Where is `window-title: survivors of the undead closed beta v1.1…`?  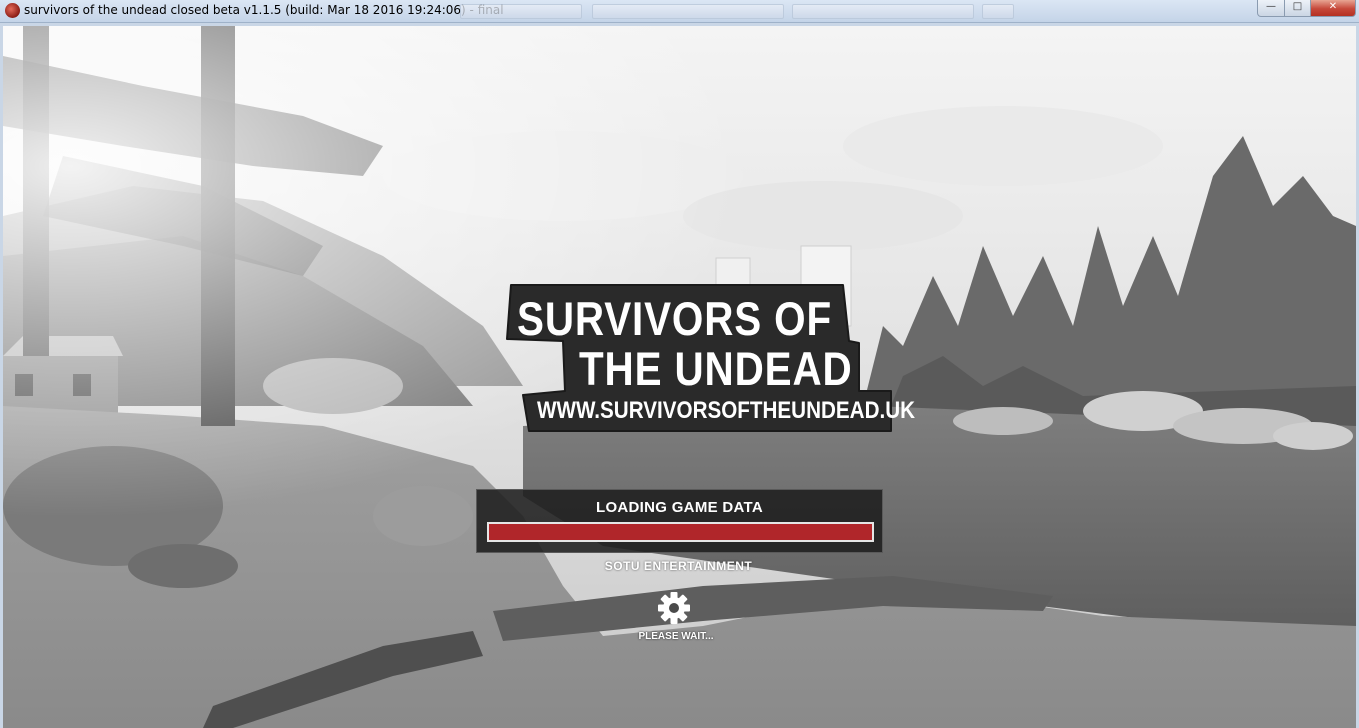
window-title: survivors of the undead closed beta v1.1… is located at coordinates (264, 10).